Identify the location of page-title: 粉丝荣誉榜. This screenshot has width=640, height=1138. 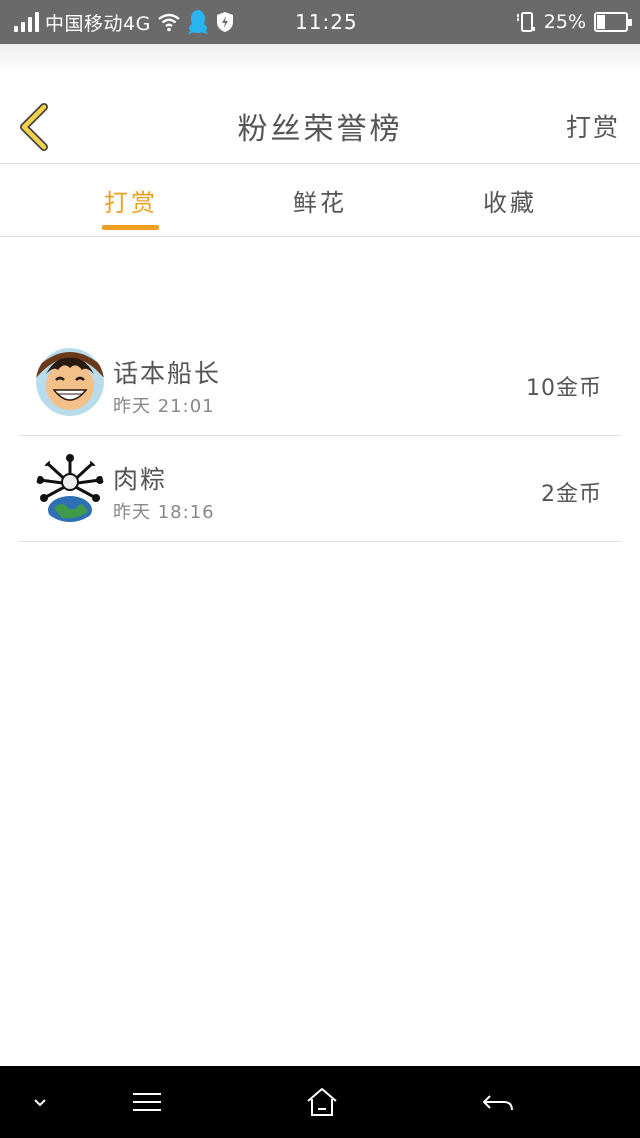
(320, 129).